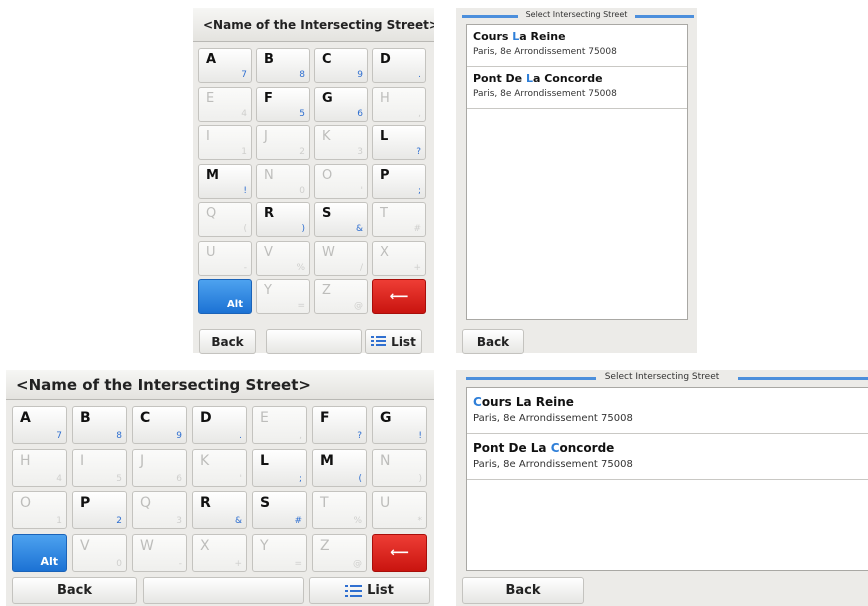  What do you see at coordinates (300, 267) in the screenshot?
I see `key-symbol: %` at bounding box center [300, 267].